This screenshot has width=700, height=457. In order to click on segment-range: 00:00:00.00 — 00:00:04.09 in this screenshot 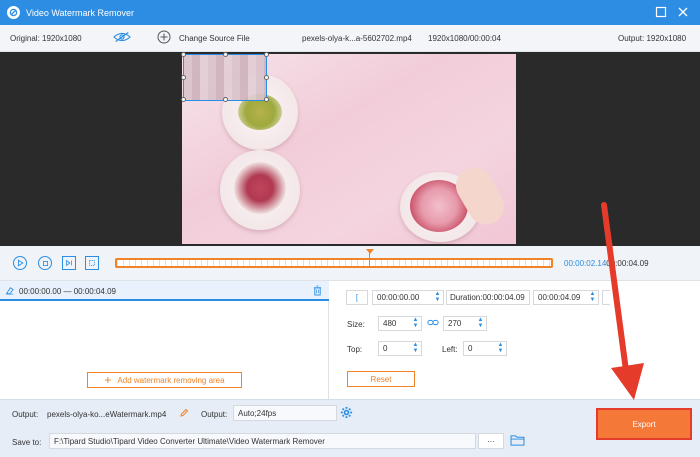, I will do `click(67, 291)`.